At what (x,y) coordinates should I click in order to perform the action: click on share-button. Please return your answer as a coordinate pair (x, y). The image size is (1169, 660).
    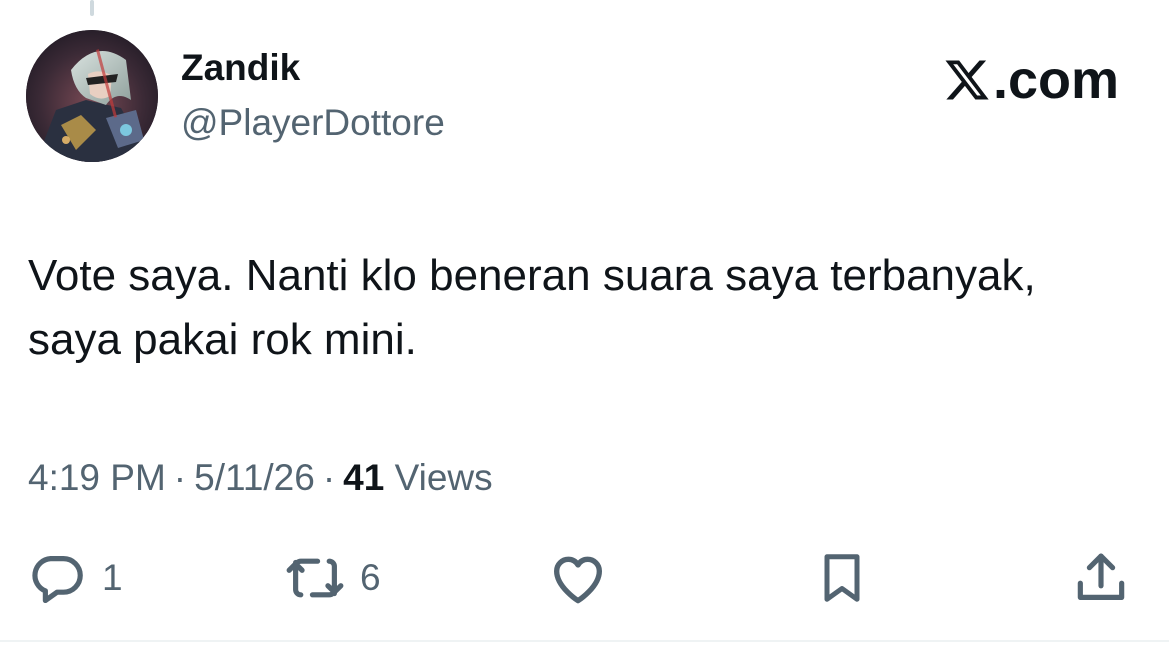
    Looking at the image, I should click on (1101, 578).